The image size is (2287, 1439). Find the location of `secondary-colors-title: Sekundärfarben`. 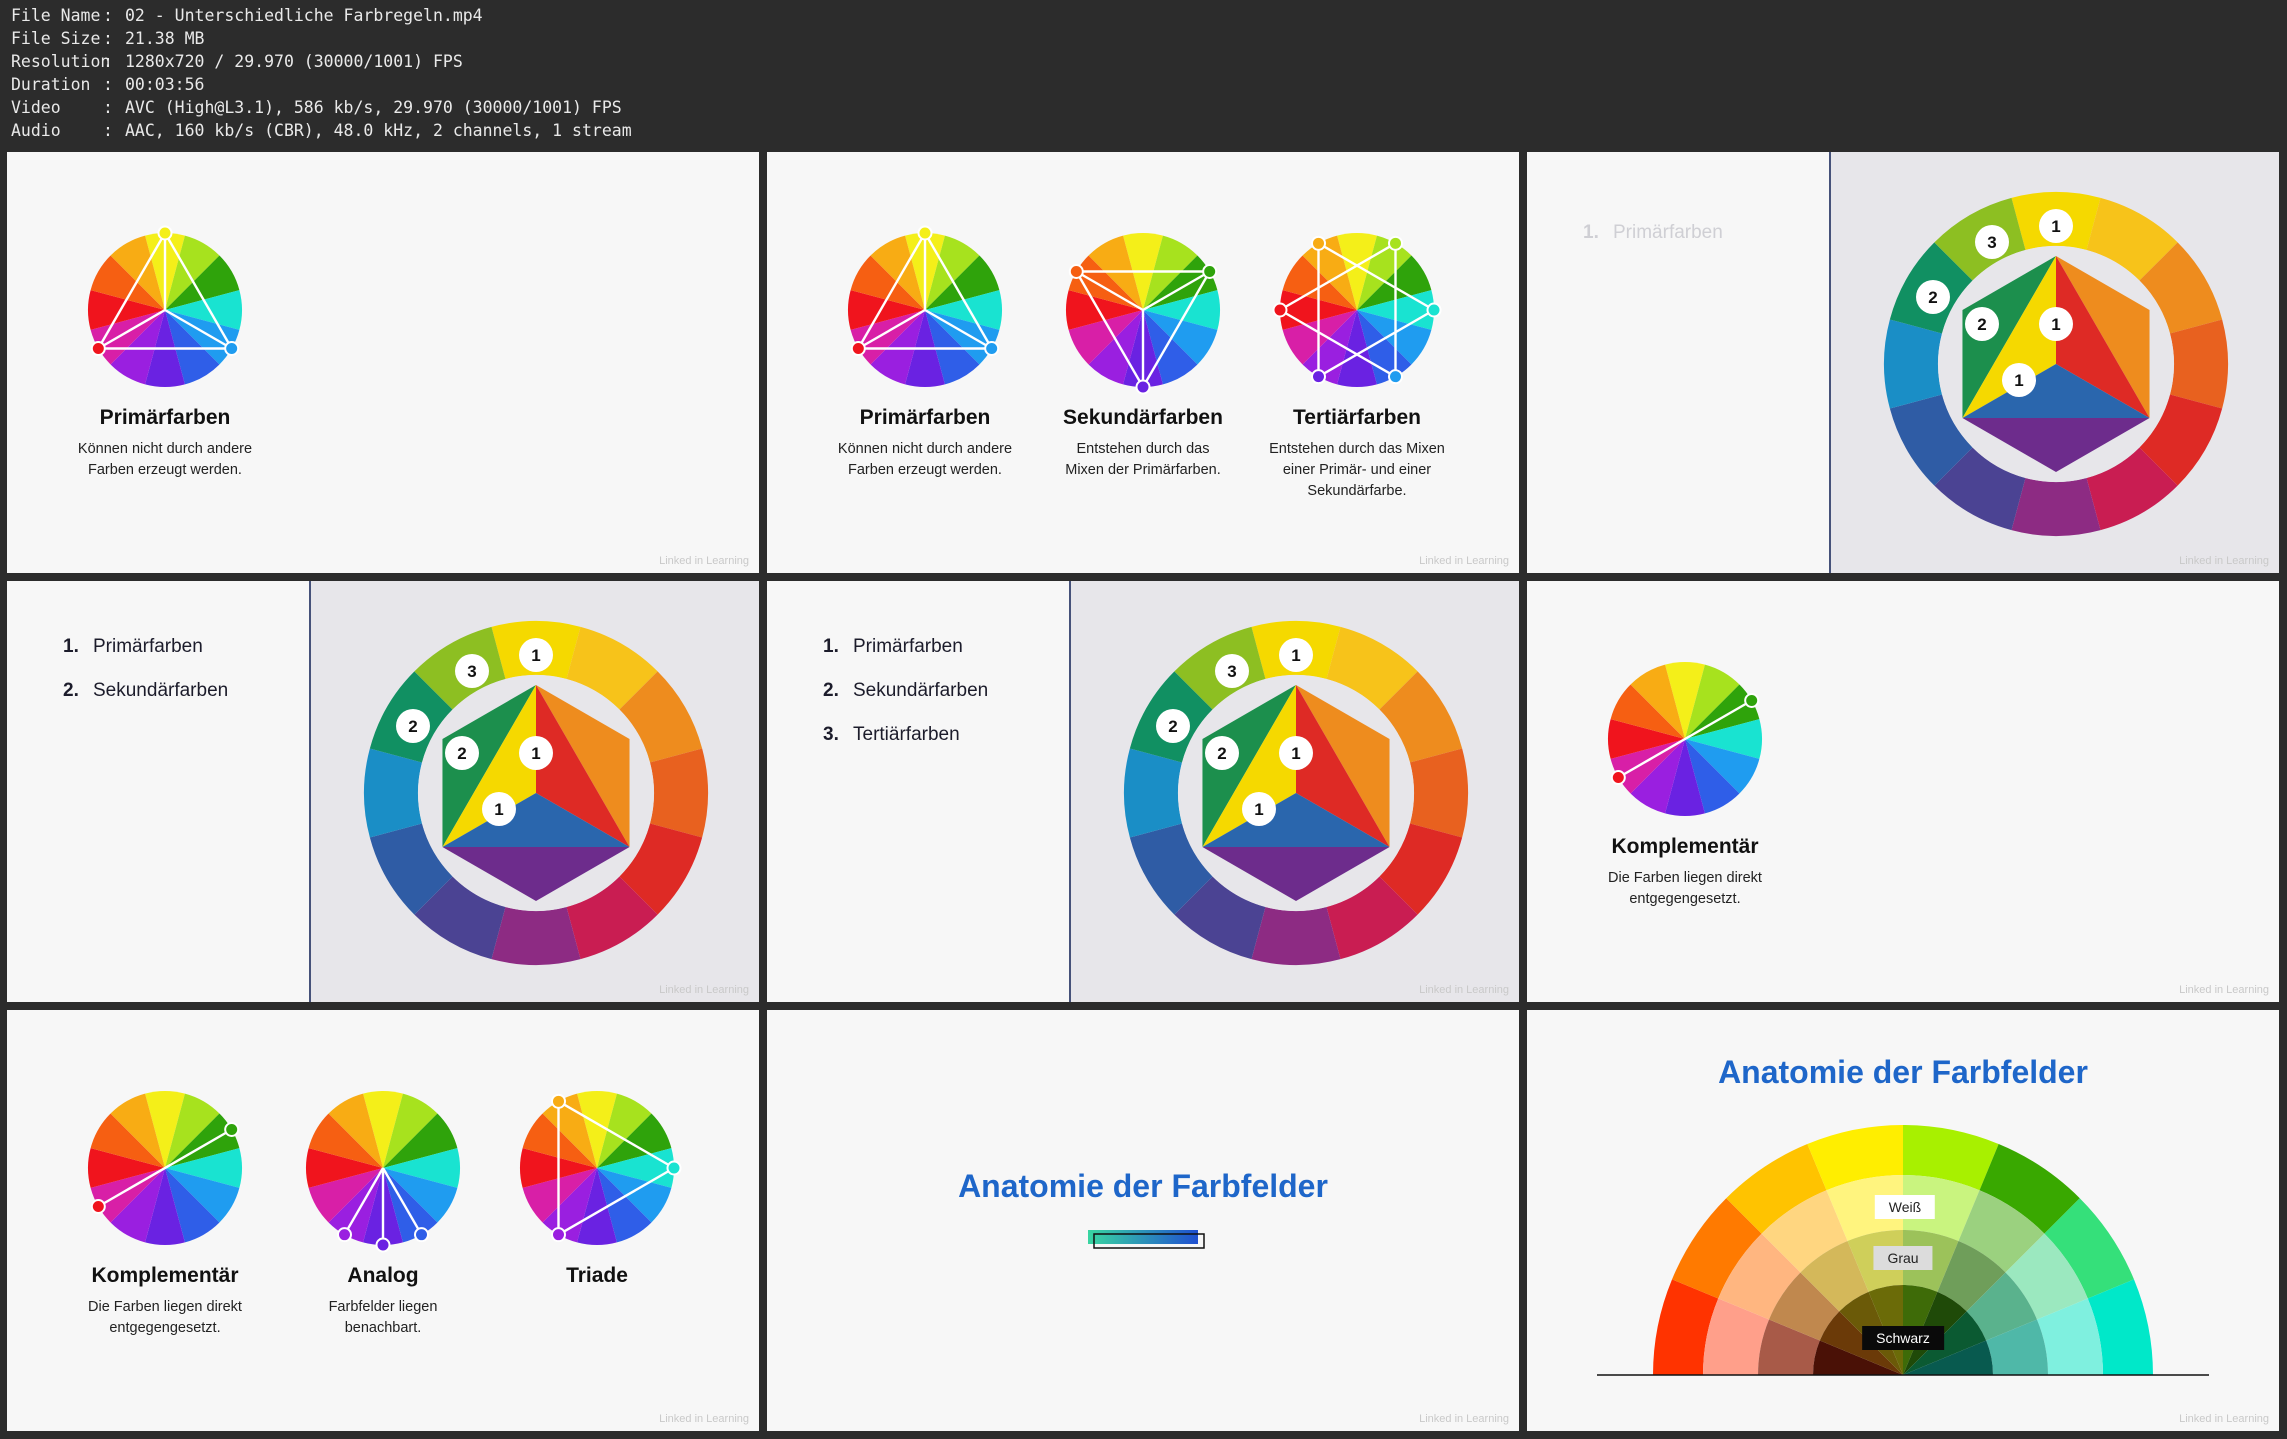

secondary-colors-title: Sekundärfarben is located at coordinates (1143, 417).